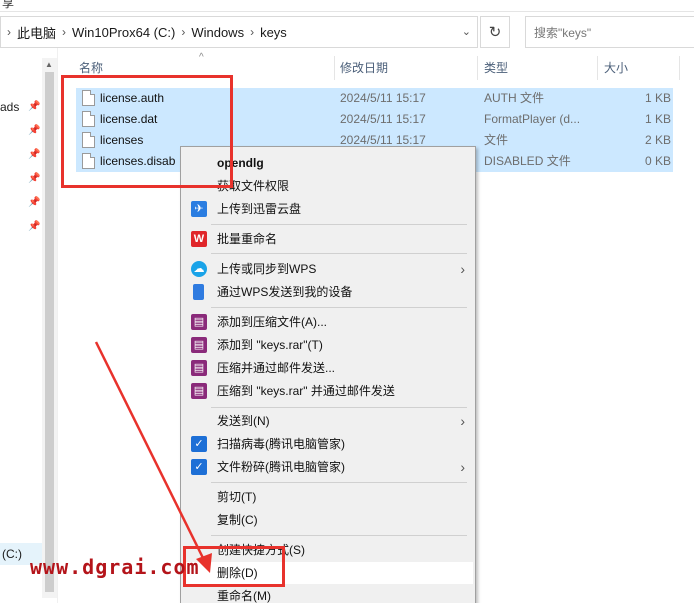 This screenshot has width=694, height=603. Describe the element at coordinates (199, 209) in the screenshot. I see `thunder-cloud-icon: ✈` at that location.